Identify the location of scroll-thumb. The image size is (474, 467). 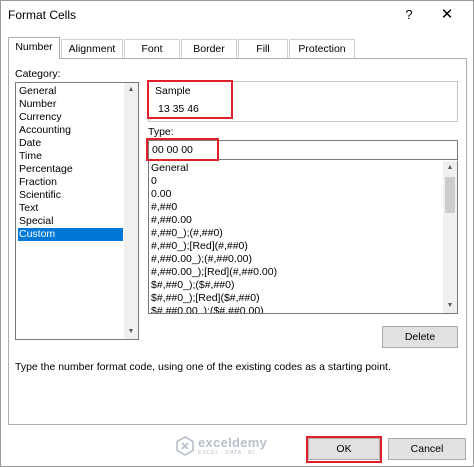
(450, 195).